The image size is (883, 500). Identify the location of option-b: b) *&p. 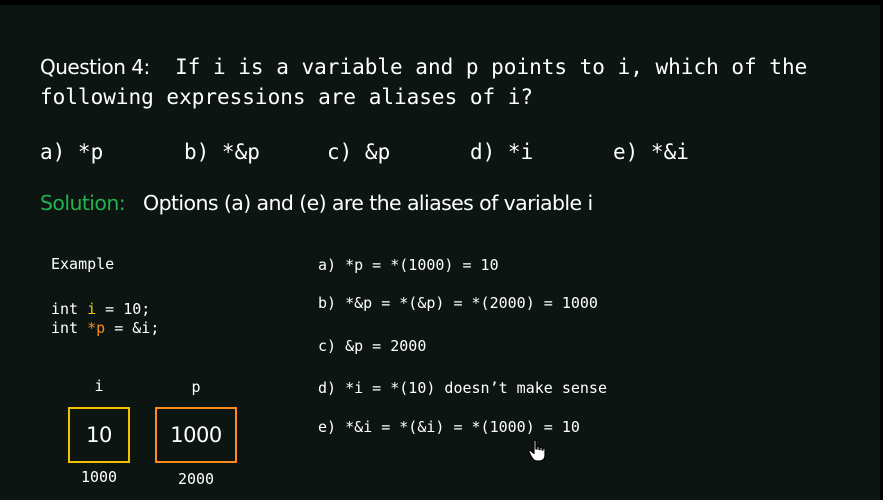
(222, 152).